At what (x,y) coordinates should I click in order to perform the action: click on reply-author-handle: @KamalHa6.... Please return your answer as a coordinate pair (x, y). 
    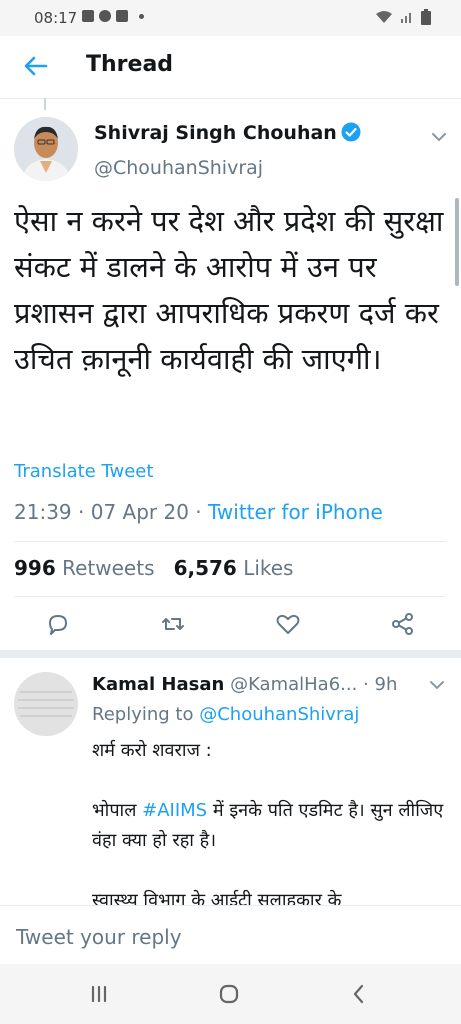
    Looking at the image, I should click on (293, 684).